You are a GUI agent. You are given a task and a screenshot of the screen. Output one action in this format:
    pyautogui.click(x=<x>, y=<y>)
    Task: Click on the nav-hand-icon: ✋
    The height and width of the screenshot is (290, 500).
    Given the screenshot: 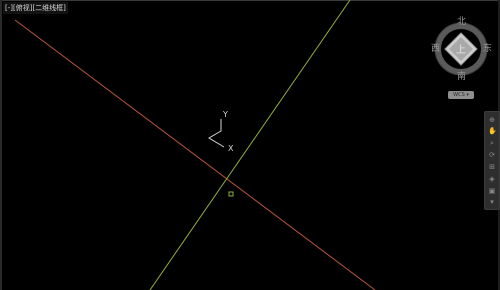 What is the action you would take?
    pyautogui.click(x=492, y=131)
    